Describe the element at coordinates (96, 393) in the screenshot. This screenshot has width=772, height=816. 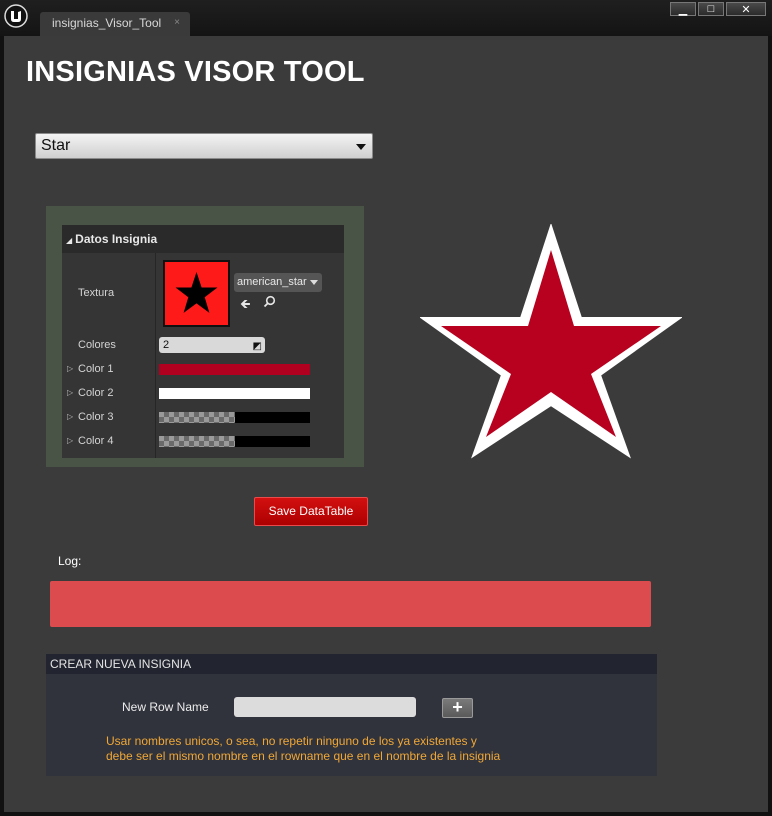
I see `color-2-label: Color 2` at that location.